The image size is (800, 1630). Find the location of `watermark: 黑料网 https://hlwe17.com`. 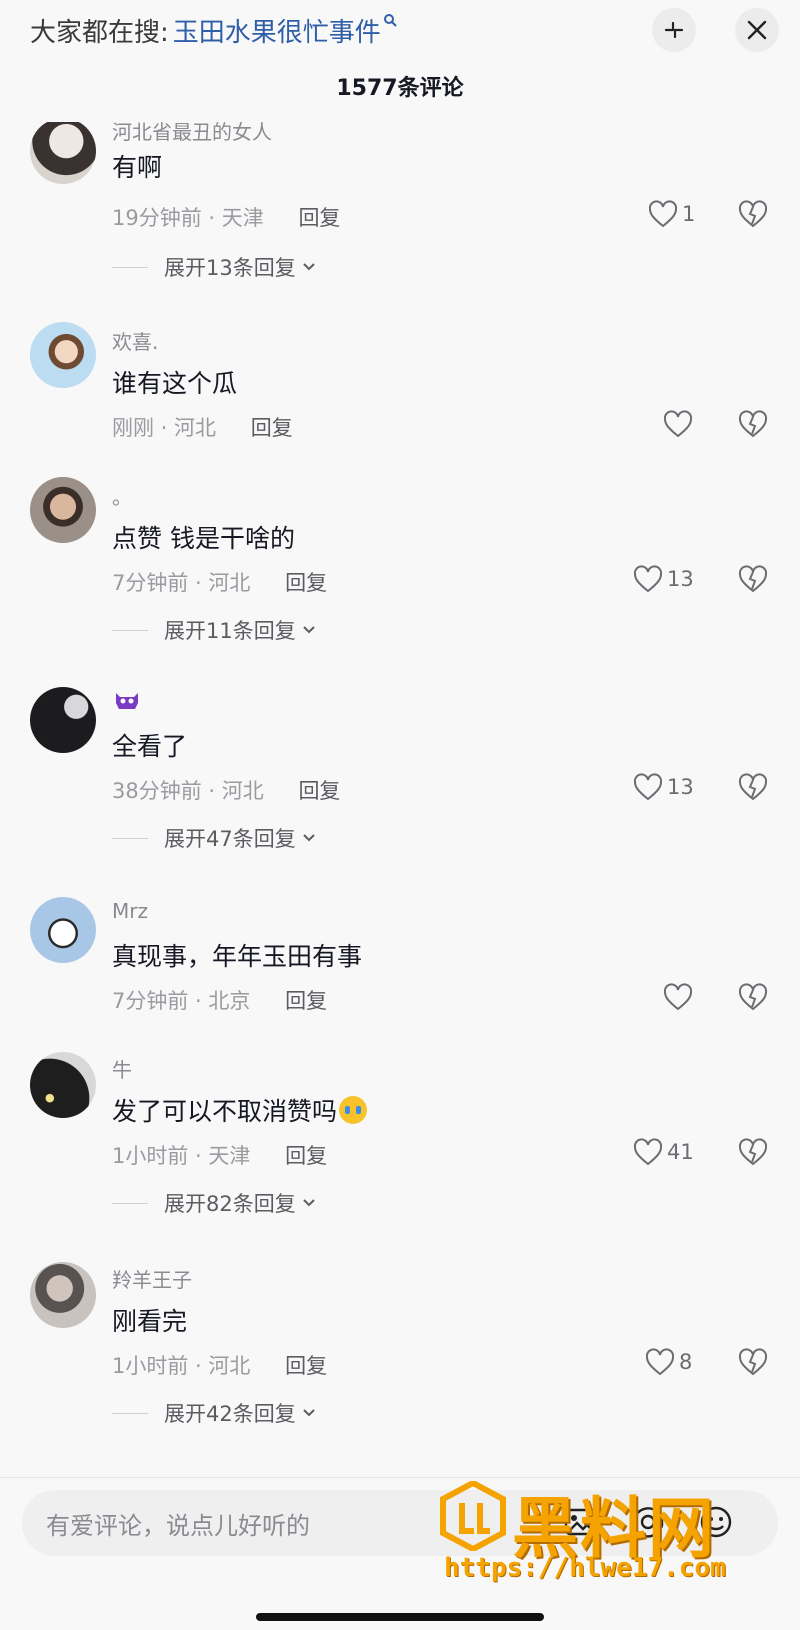

watermark: 黑料网 https://hlwe17.com is located at coordinates (605, 1534).